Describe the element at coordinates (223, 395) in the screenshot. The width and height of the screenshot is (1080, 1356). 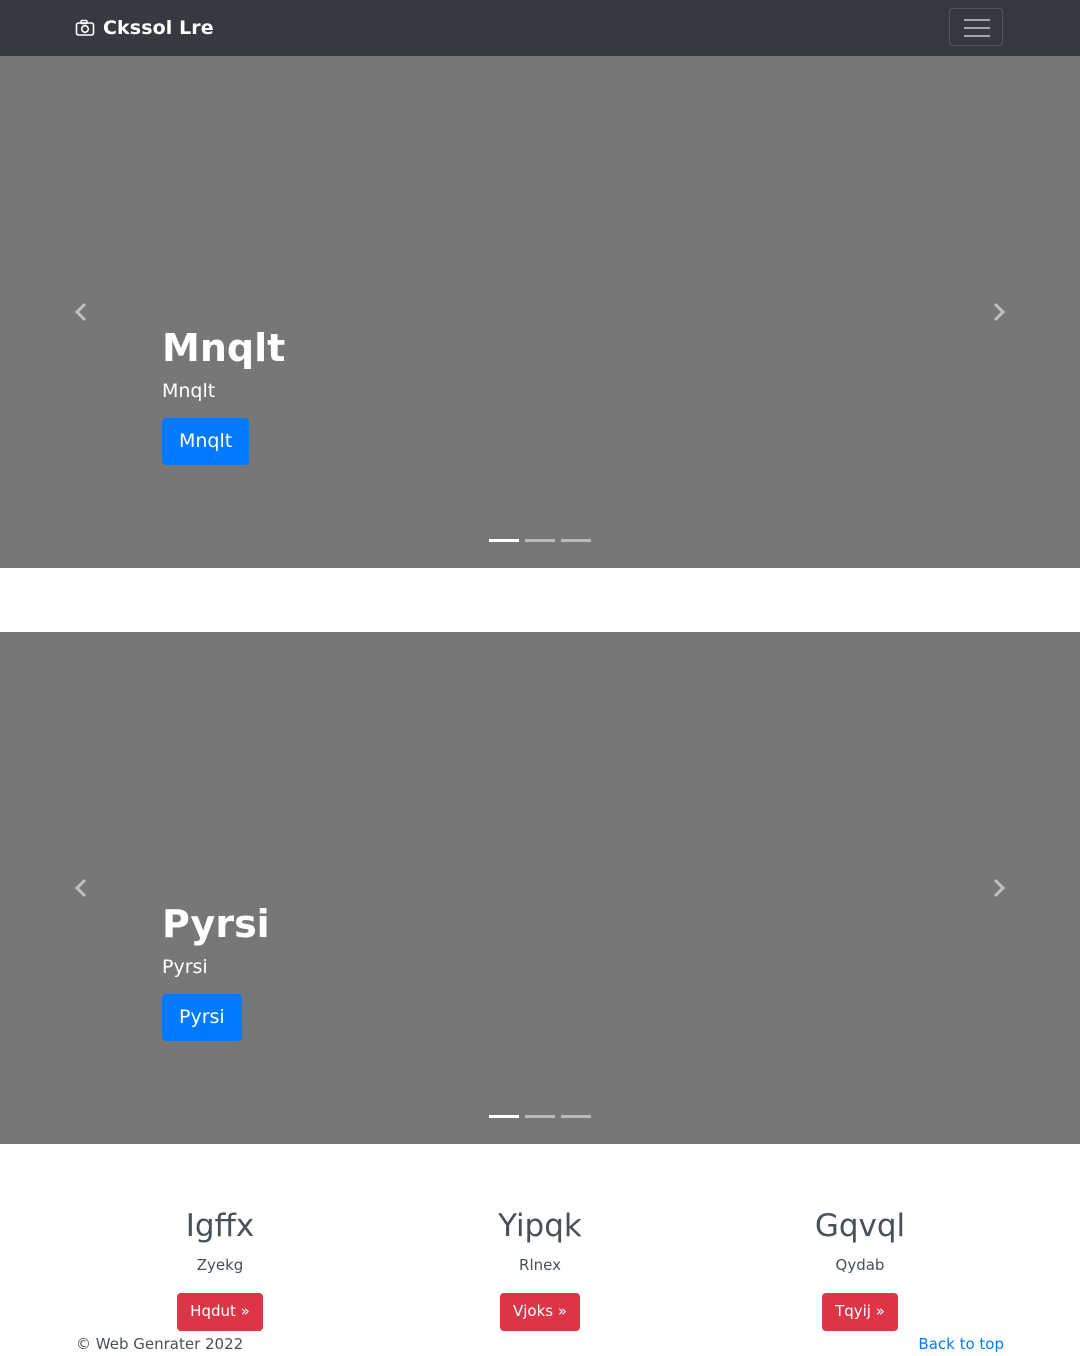
I see `carousel-caption: Mnqlt Mnqlt Mnqlt` at that location.